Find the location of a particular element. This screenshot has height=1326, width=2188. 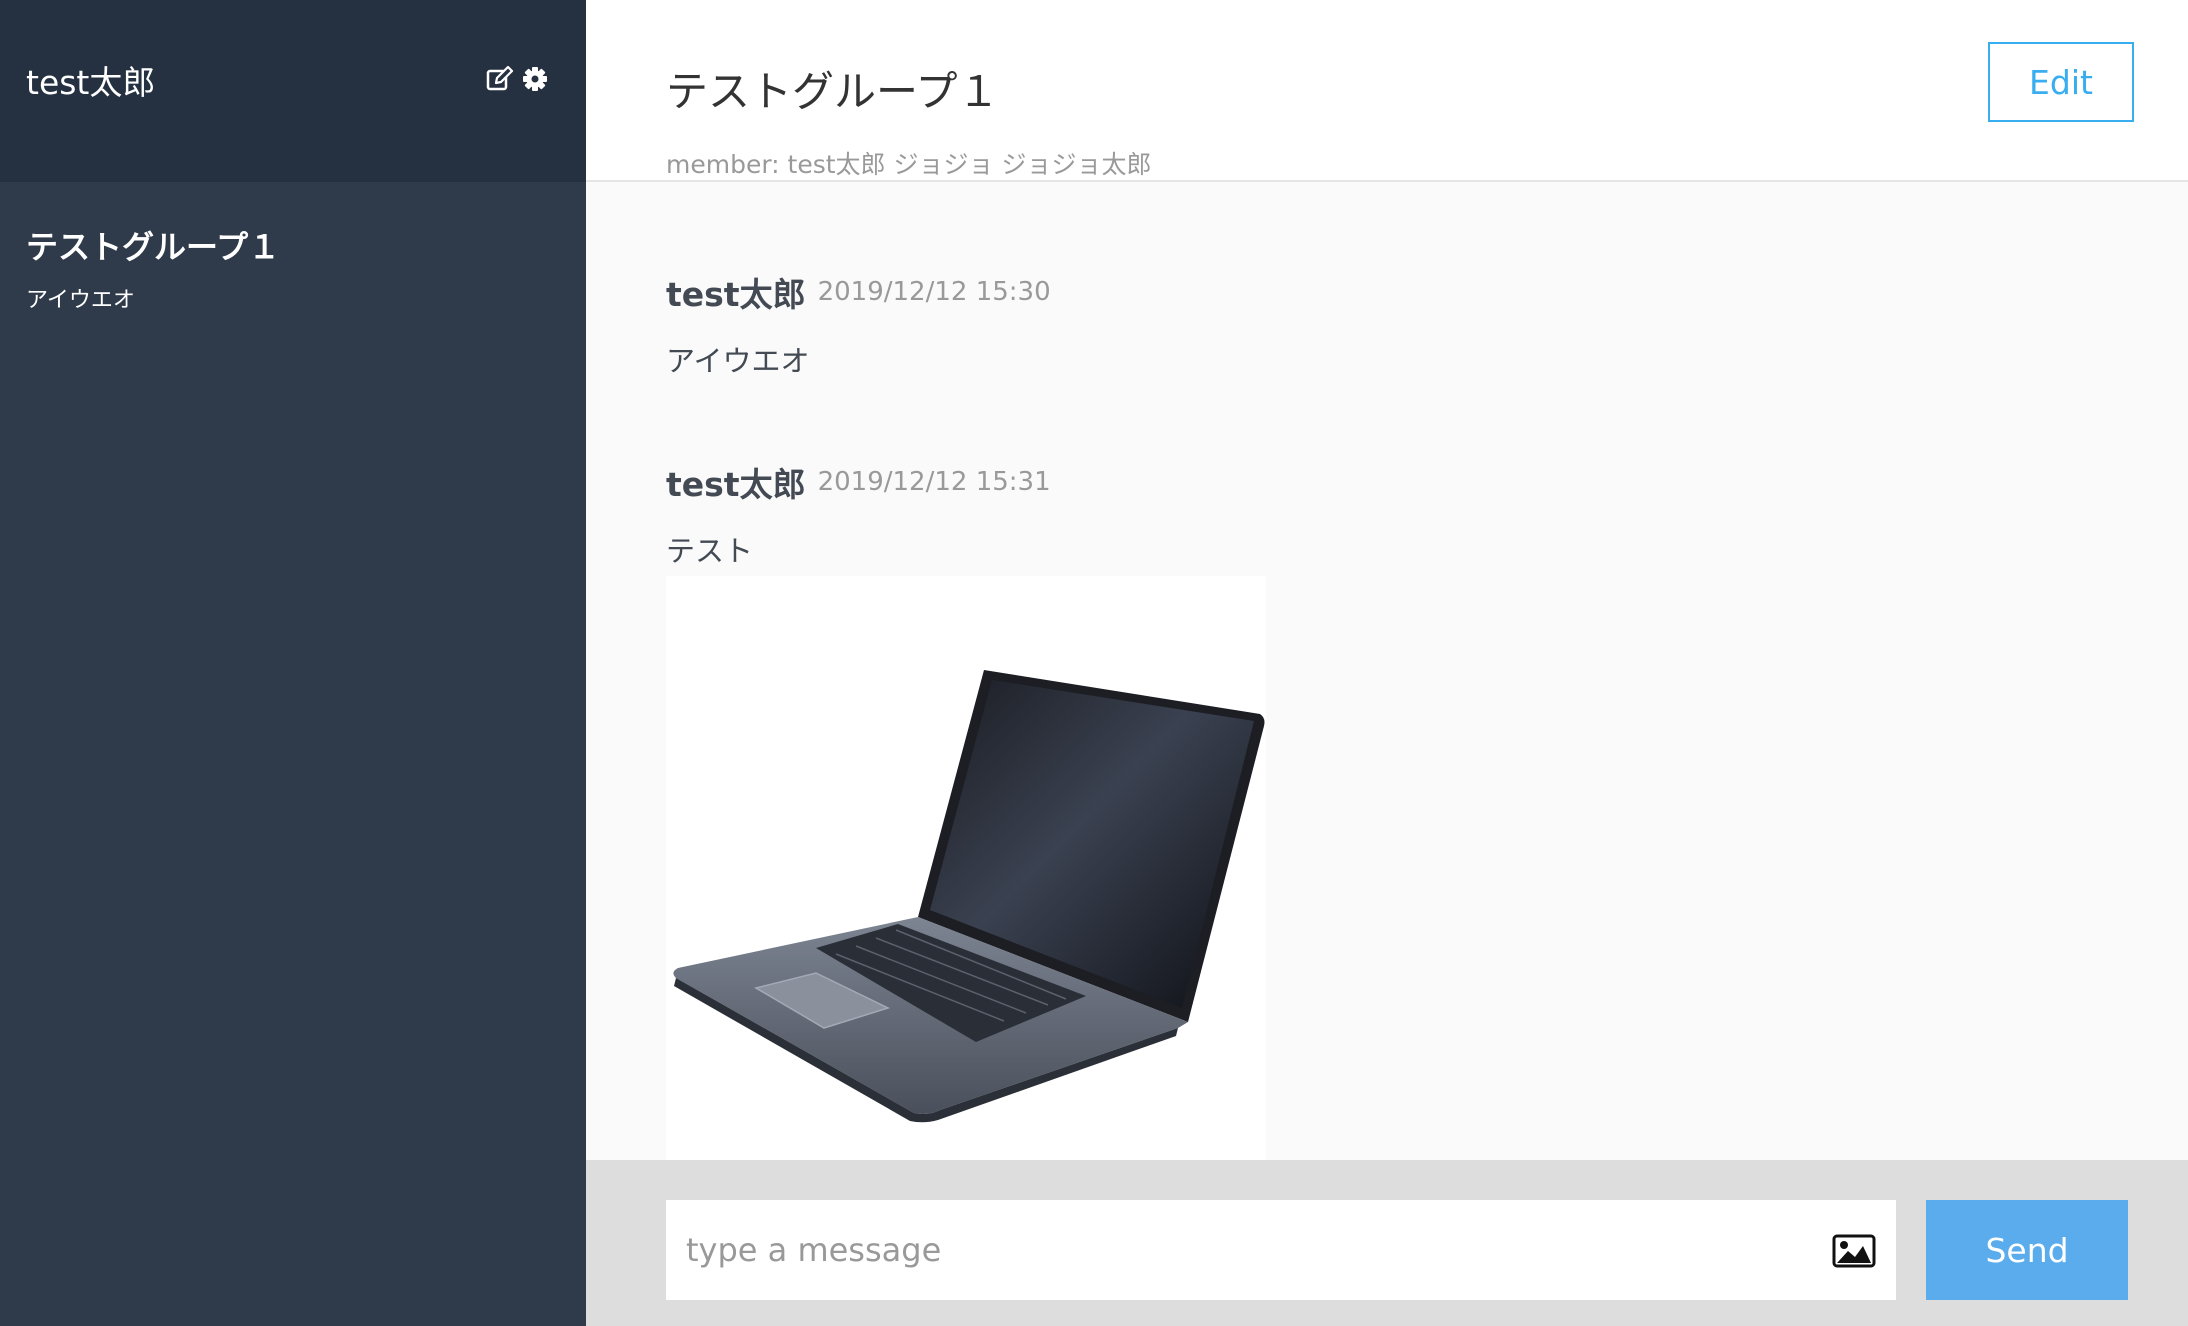

header-icons is located at coordinates (517, 79).